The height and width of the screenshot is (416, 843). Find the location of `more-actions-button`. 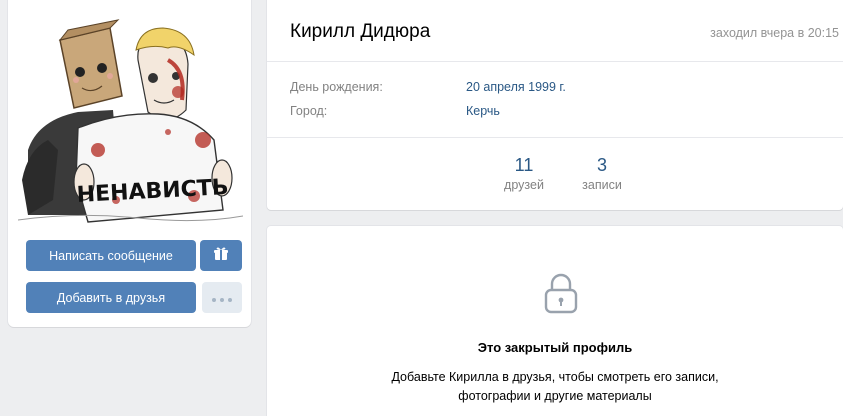

more-actions-button is located at coordinates (222, 297).